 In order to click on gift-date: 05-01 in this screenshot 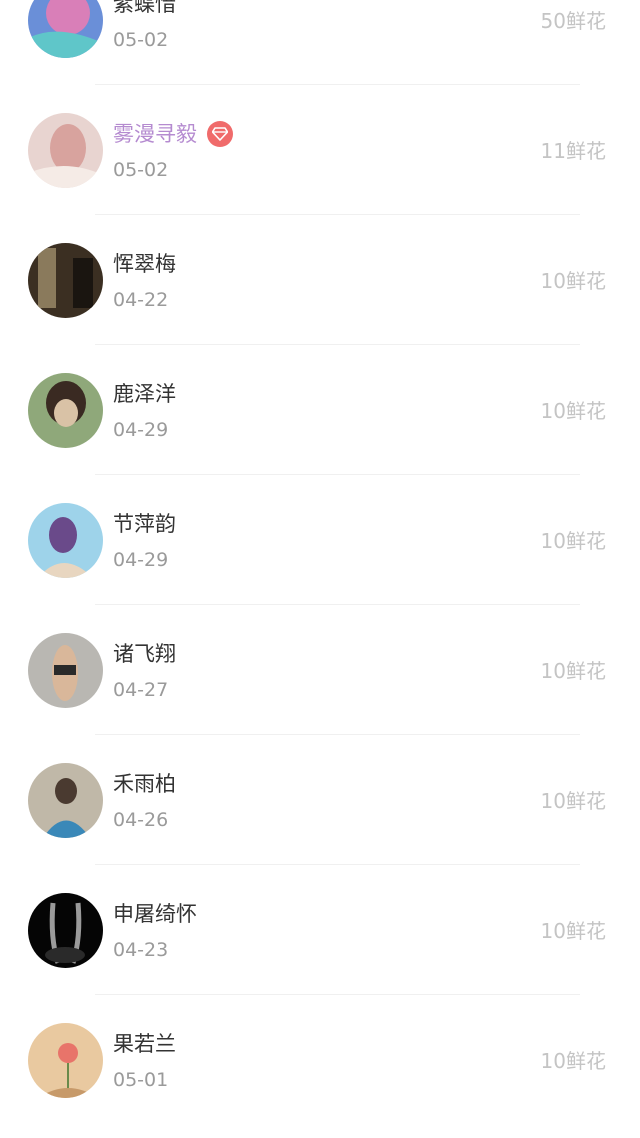, I will do `click(141, 1080)`.